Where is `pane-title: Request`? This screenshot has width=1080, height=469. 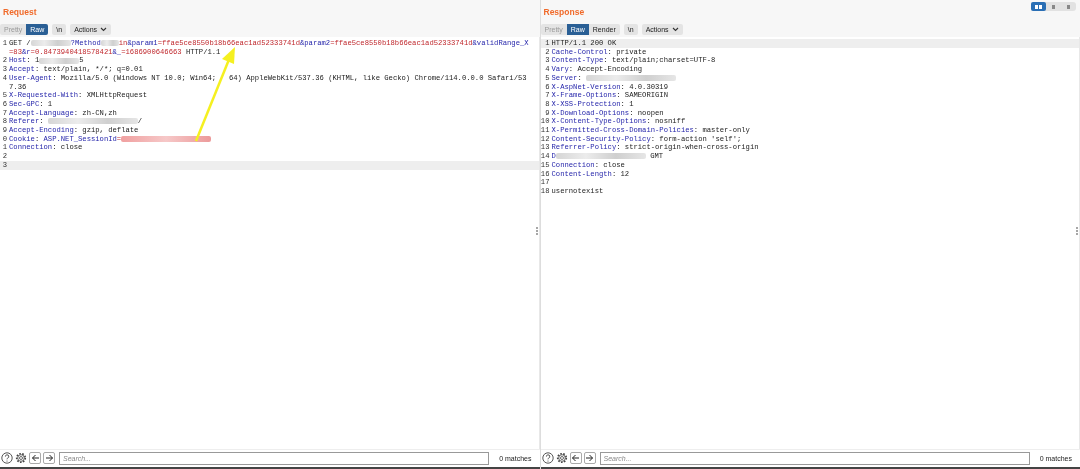 pane-title: Request is located at coordinates (19, 12).